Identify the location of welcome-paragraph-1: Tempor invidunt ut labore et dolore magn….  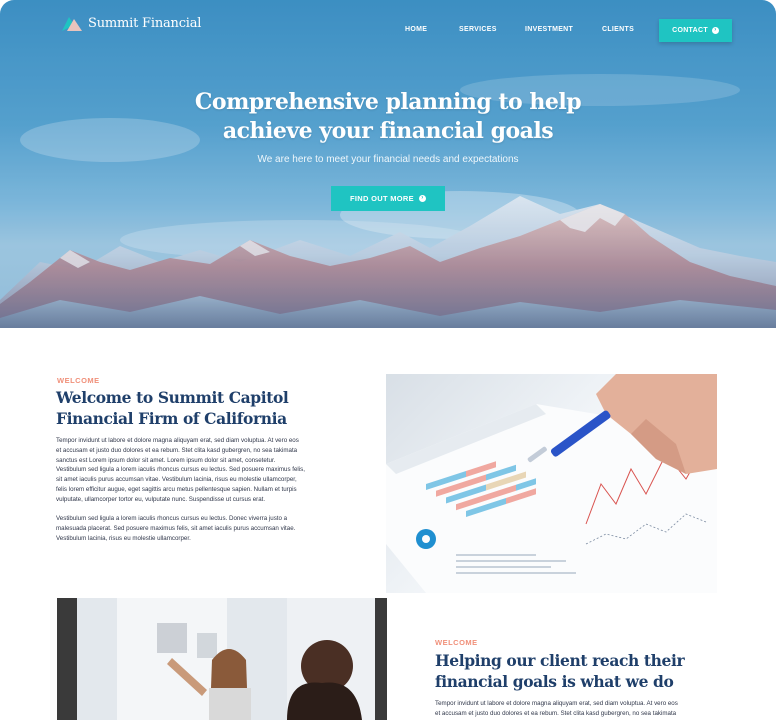
(206, 470).